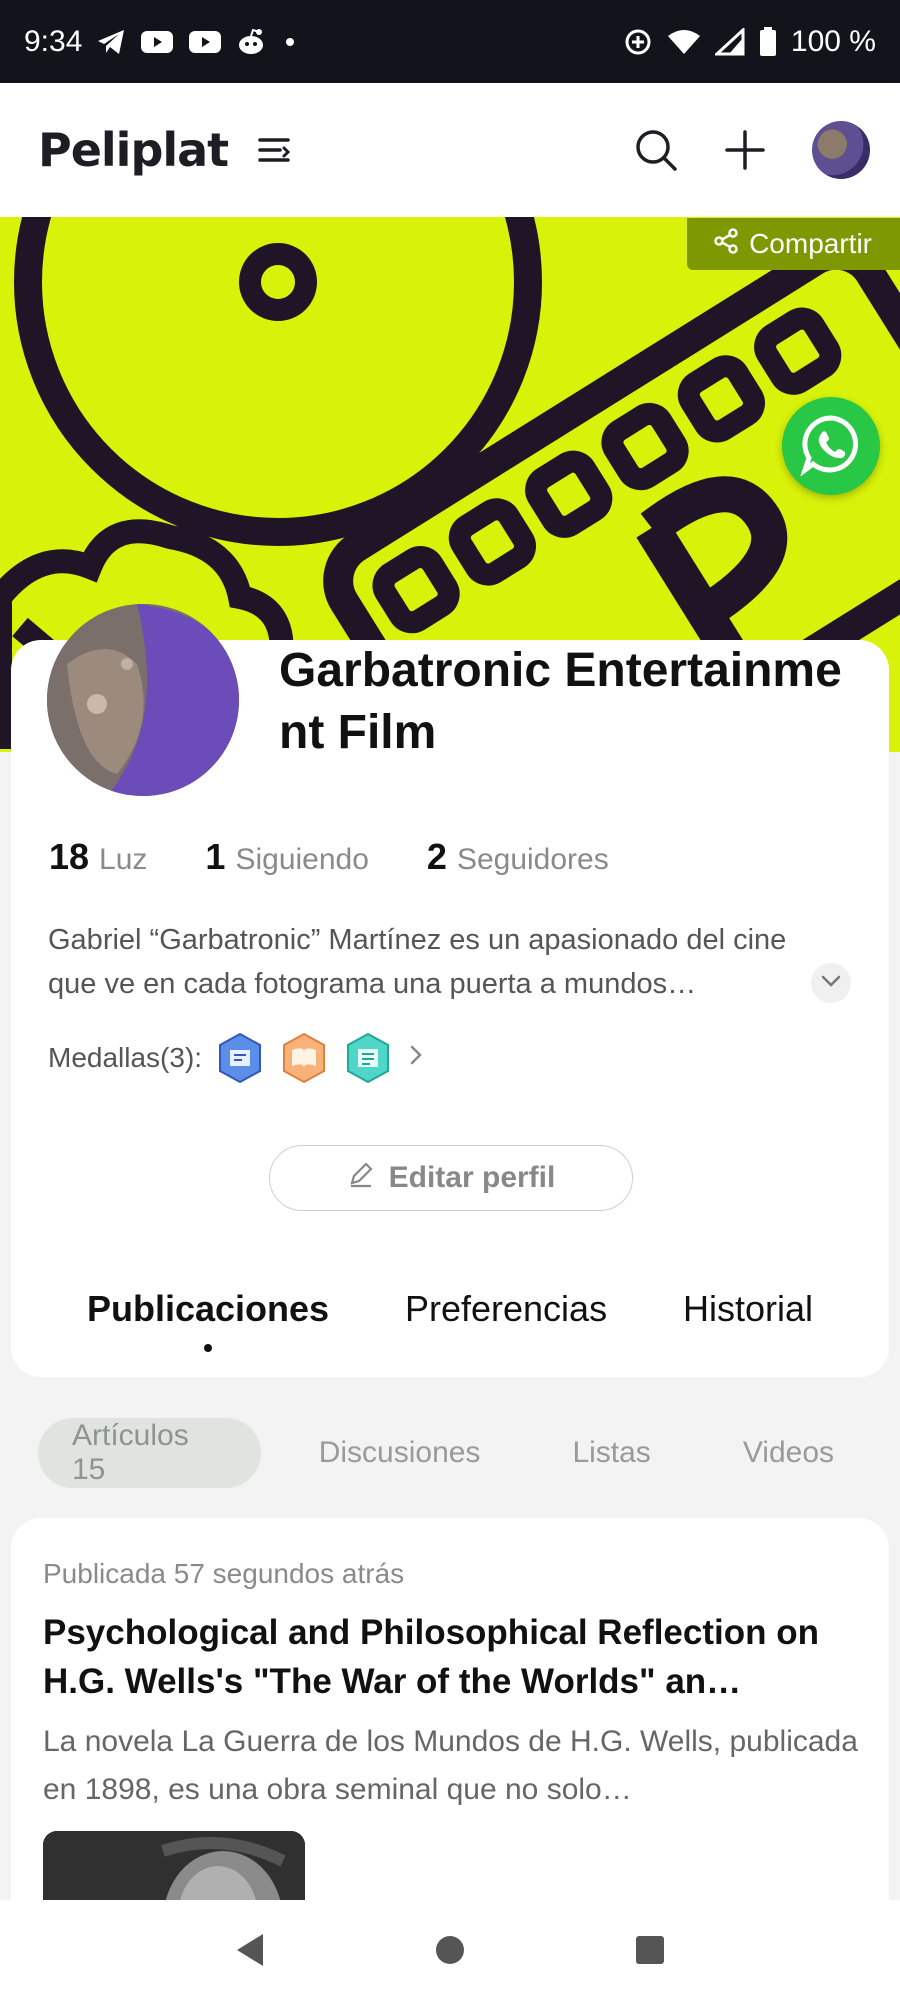  What do you see at coordinates (274, 150) in the screenshot?
I see `menu-icon` at bounding box center [274, 150].